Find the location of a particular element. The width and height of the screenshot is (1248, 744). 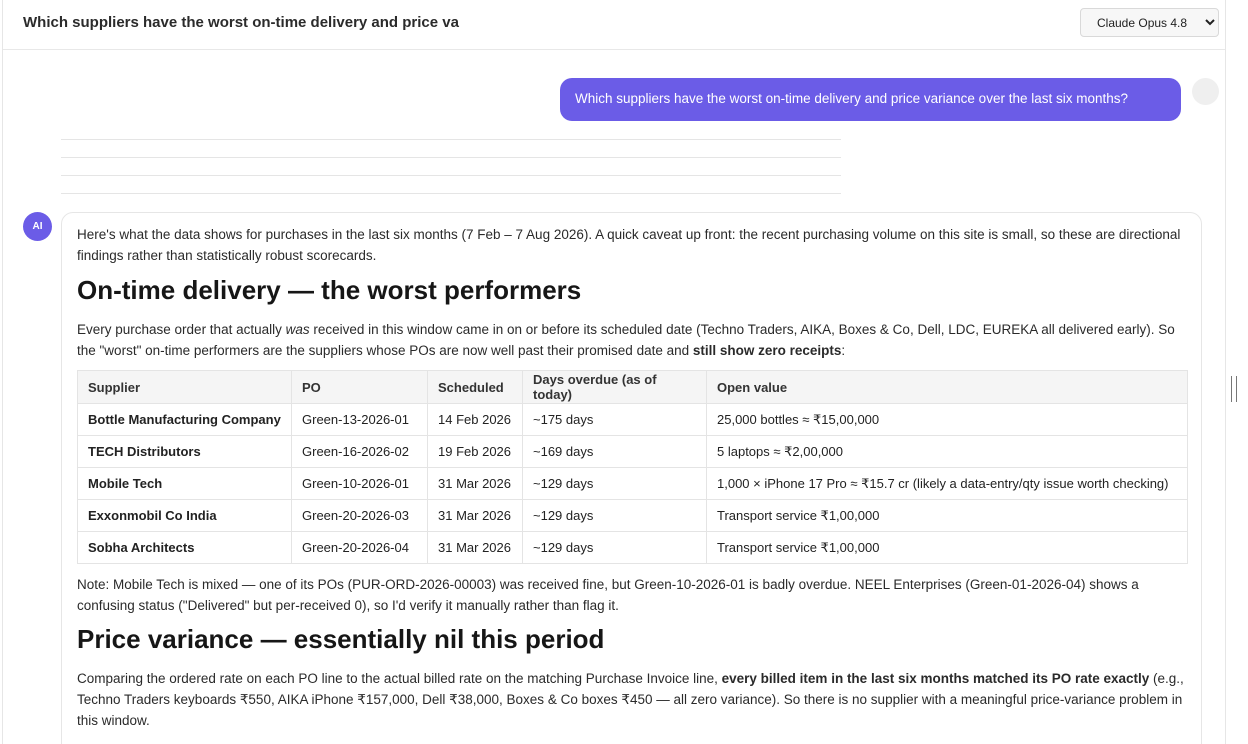

cell-open-value: 25,000 bottles ≈ ₹15,00,000 is located at coordinates (947, 419).